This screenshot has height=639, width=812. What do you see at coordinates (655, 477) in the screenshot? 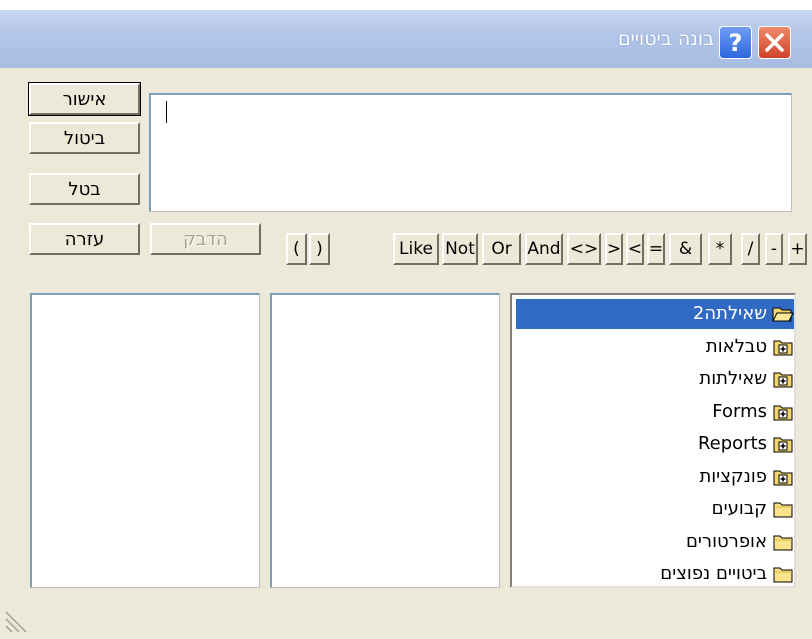
I see `tree-item: פונקציות` at bounding box center [655, 477].